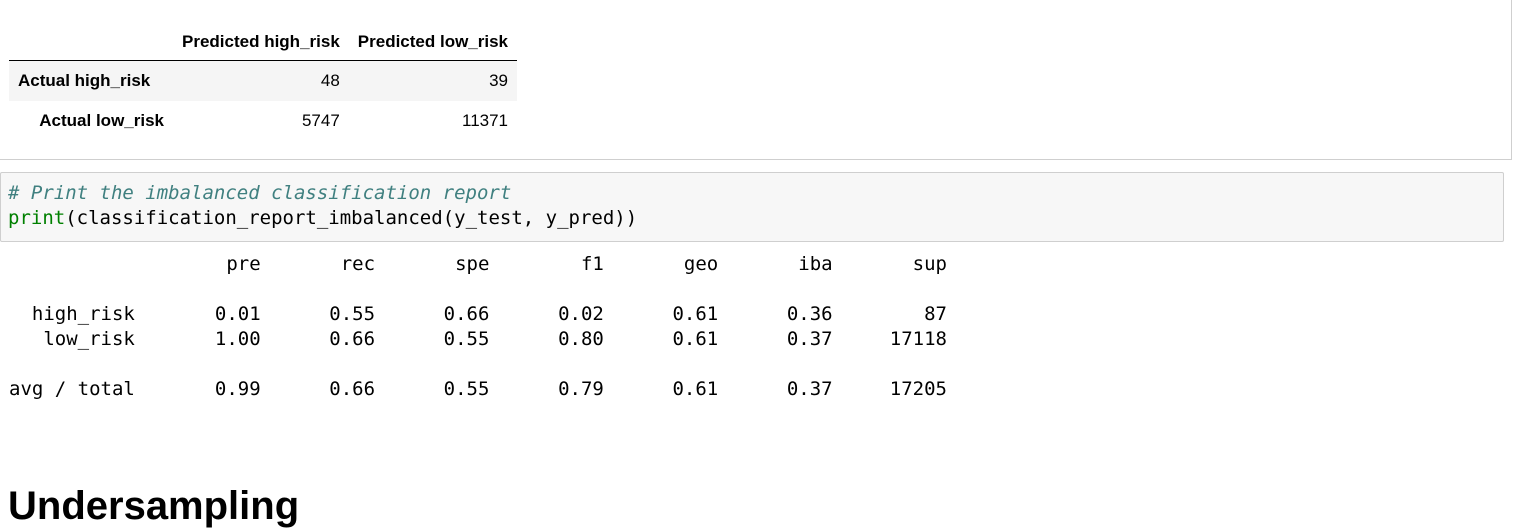 This screenshot has width=1532, height=532. I want to click on report-header-line: pre rec spe f1 geo iba sup, so click(478, 264).